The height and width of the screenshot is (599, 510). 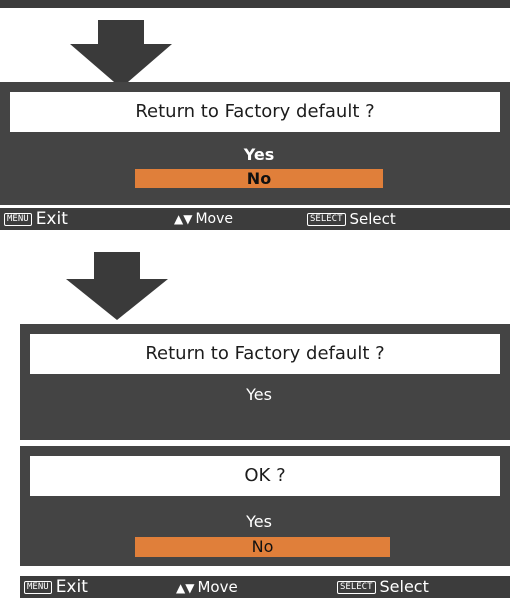 I want to click on dialog-message: OK ?, so click(x=265, y=476).